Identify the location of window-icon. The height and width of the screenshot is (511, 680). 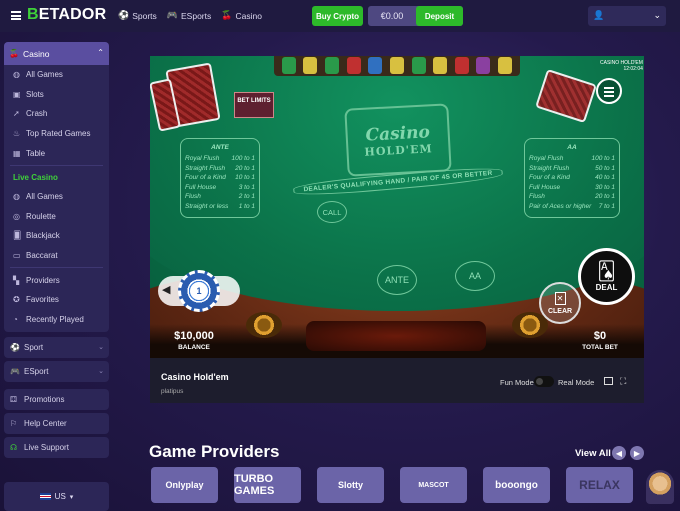
(608, 381).